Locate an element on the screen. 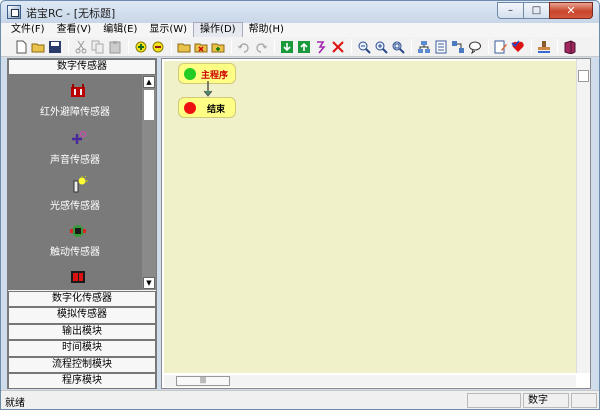 The image size is (600, 410). sensor-item-light: 光感传感器 is located at coordinates (75, 196).